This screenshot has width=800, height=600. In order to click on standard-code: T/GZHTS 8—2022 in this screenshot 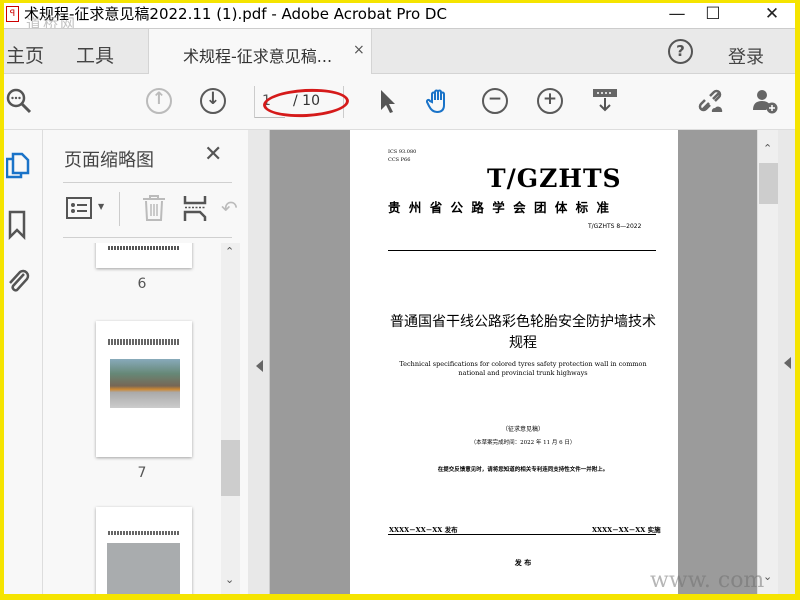, I will do `click(615, 226)`.